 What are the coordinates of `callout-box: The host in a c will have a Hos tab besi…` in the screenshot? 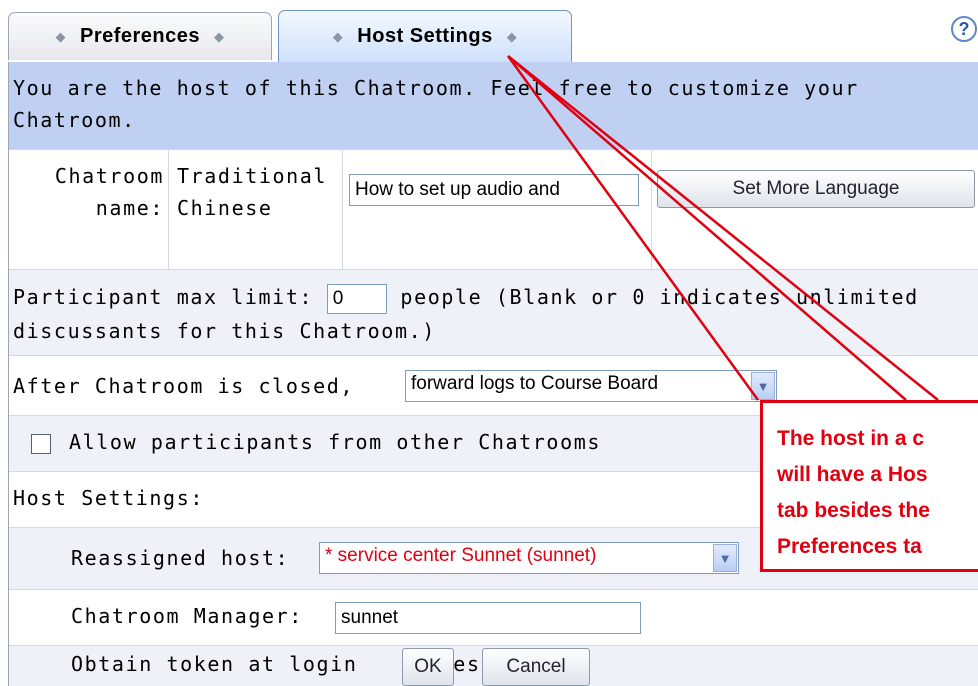 It's located at (869, 486).